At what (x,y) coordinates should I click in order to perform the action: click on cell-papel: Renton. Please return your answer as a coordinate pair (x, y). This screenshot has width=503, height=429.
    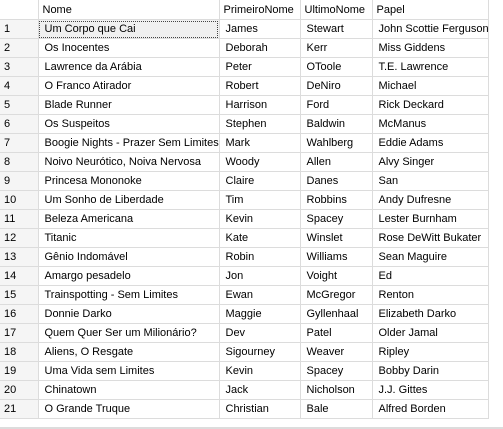
    Looking at the image, I should click on (430, 295).